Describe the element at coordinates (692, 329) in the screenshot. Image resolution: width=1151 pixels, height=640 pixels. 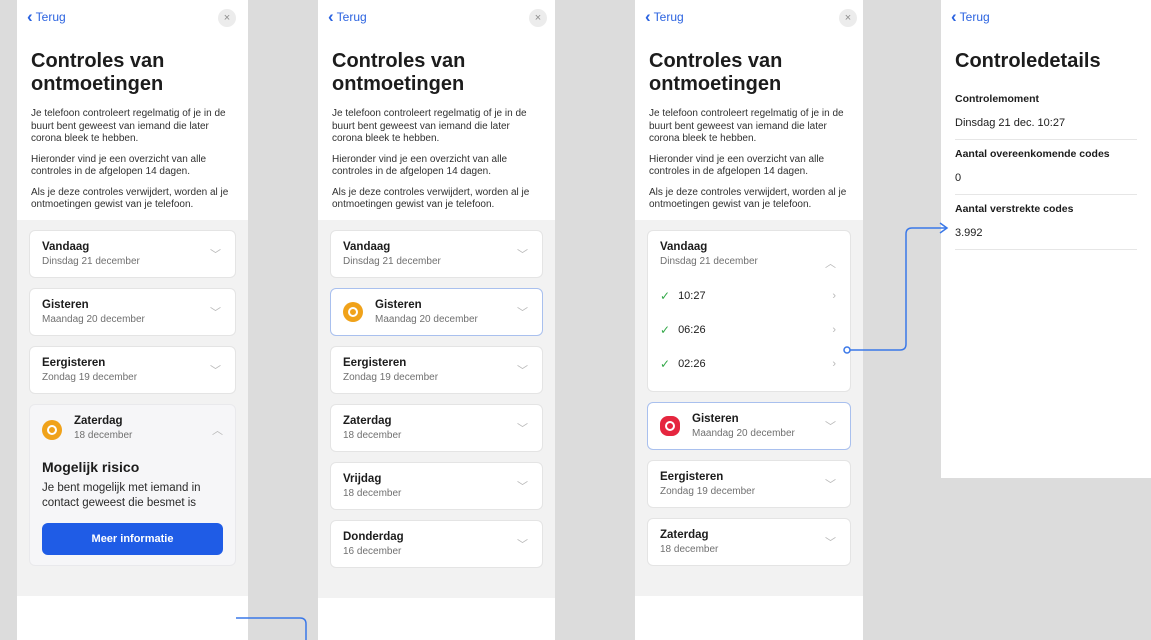
I see `check-time: 06:26` at that location.